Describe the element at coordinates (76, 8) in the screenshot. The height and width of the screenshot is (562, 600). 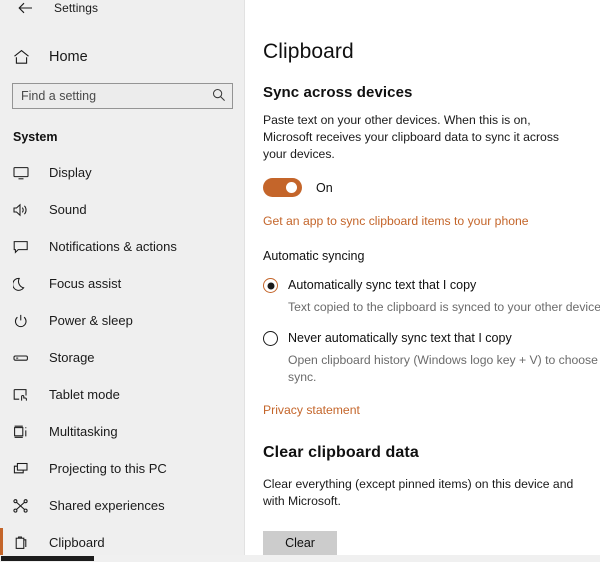
I see `app-title: Settings` at that location.